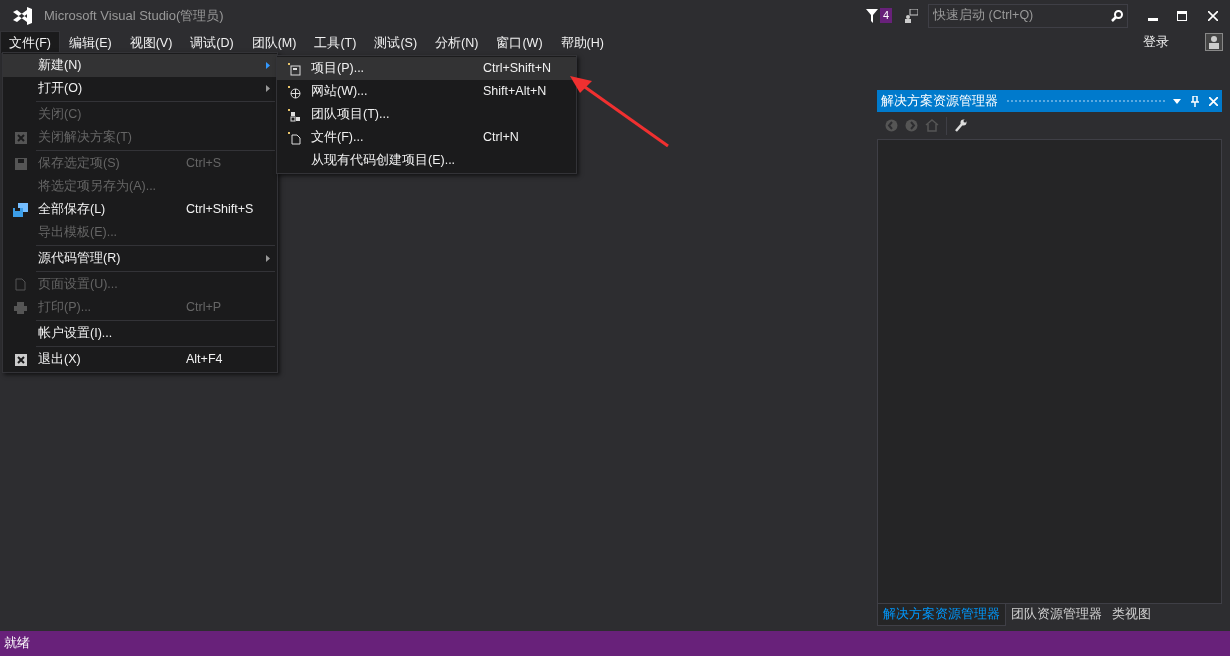 The width and height of the screenshot is (1230, 656). Describe the element at coordinates (22, 15) in the screenshot. I see `visual-studio-logo` at that location.